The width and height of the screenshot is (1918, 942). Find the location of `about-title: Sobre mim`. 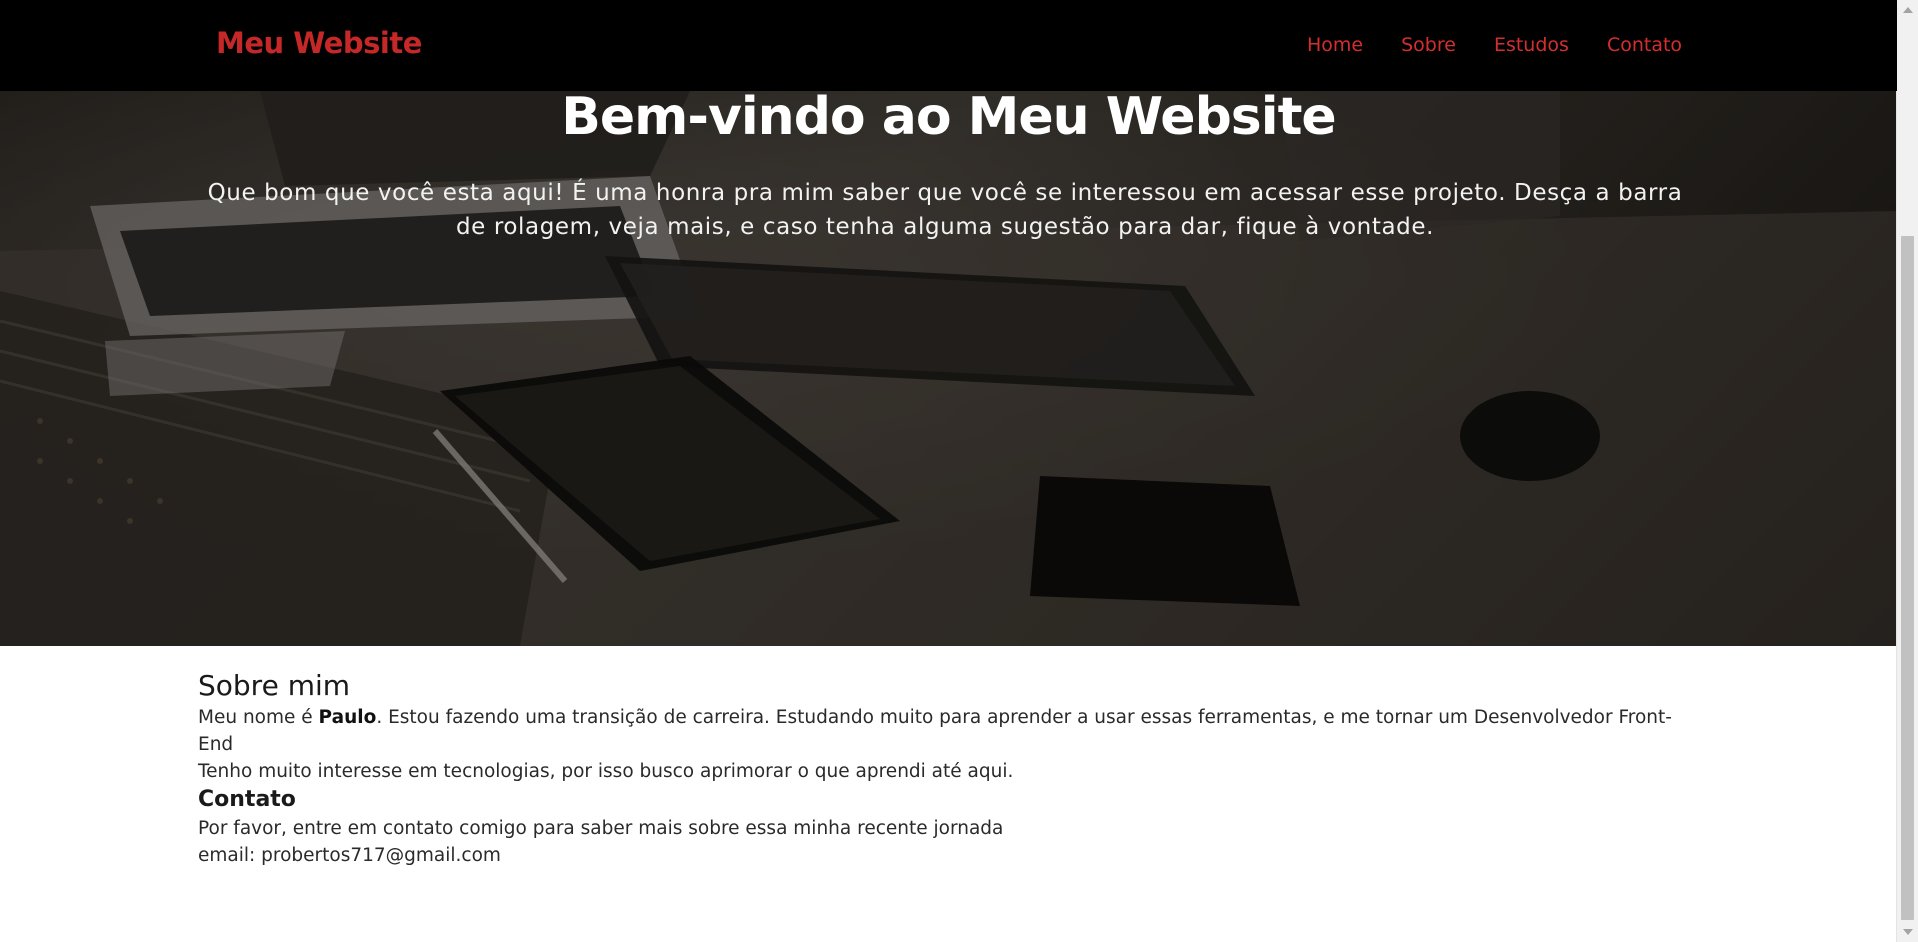

about-title: Sobre mim is located at coordinates (274, 685).